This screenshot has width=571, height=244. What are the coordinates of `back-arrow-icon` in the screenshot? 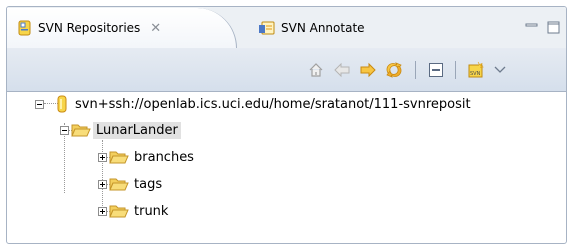 It's located at (342, 70).